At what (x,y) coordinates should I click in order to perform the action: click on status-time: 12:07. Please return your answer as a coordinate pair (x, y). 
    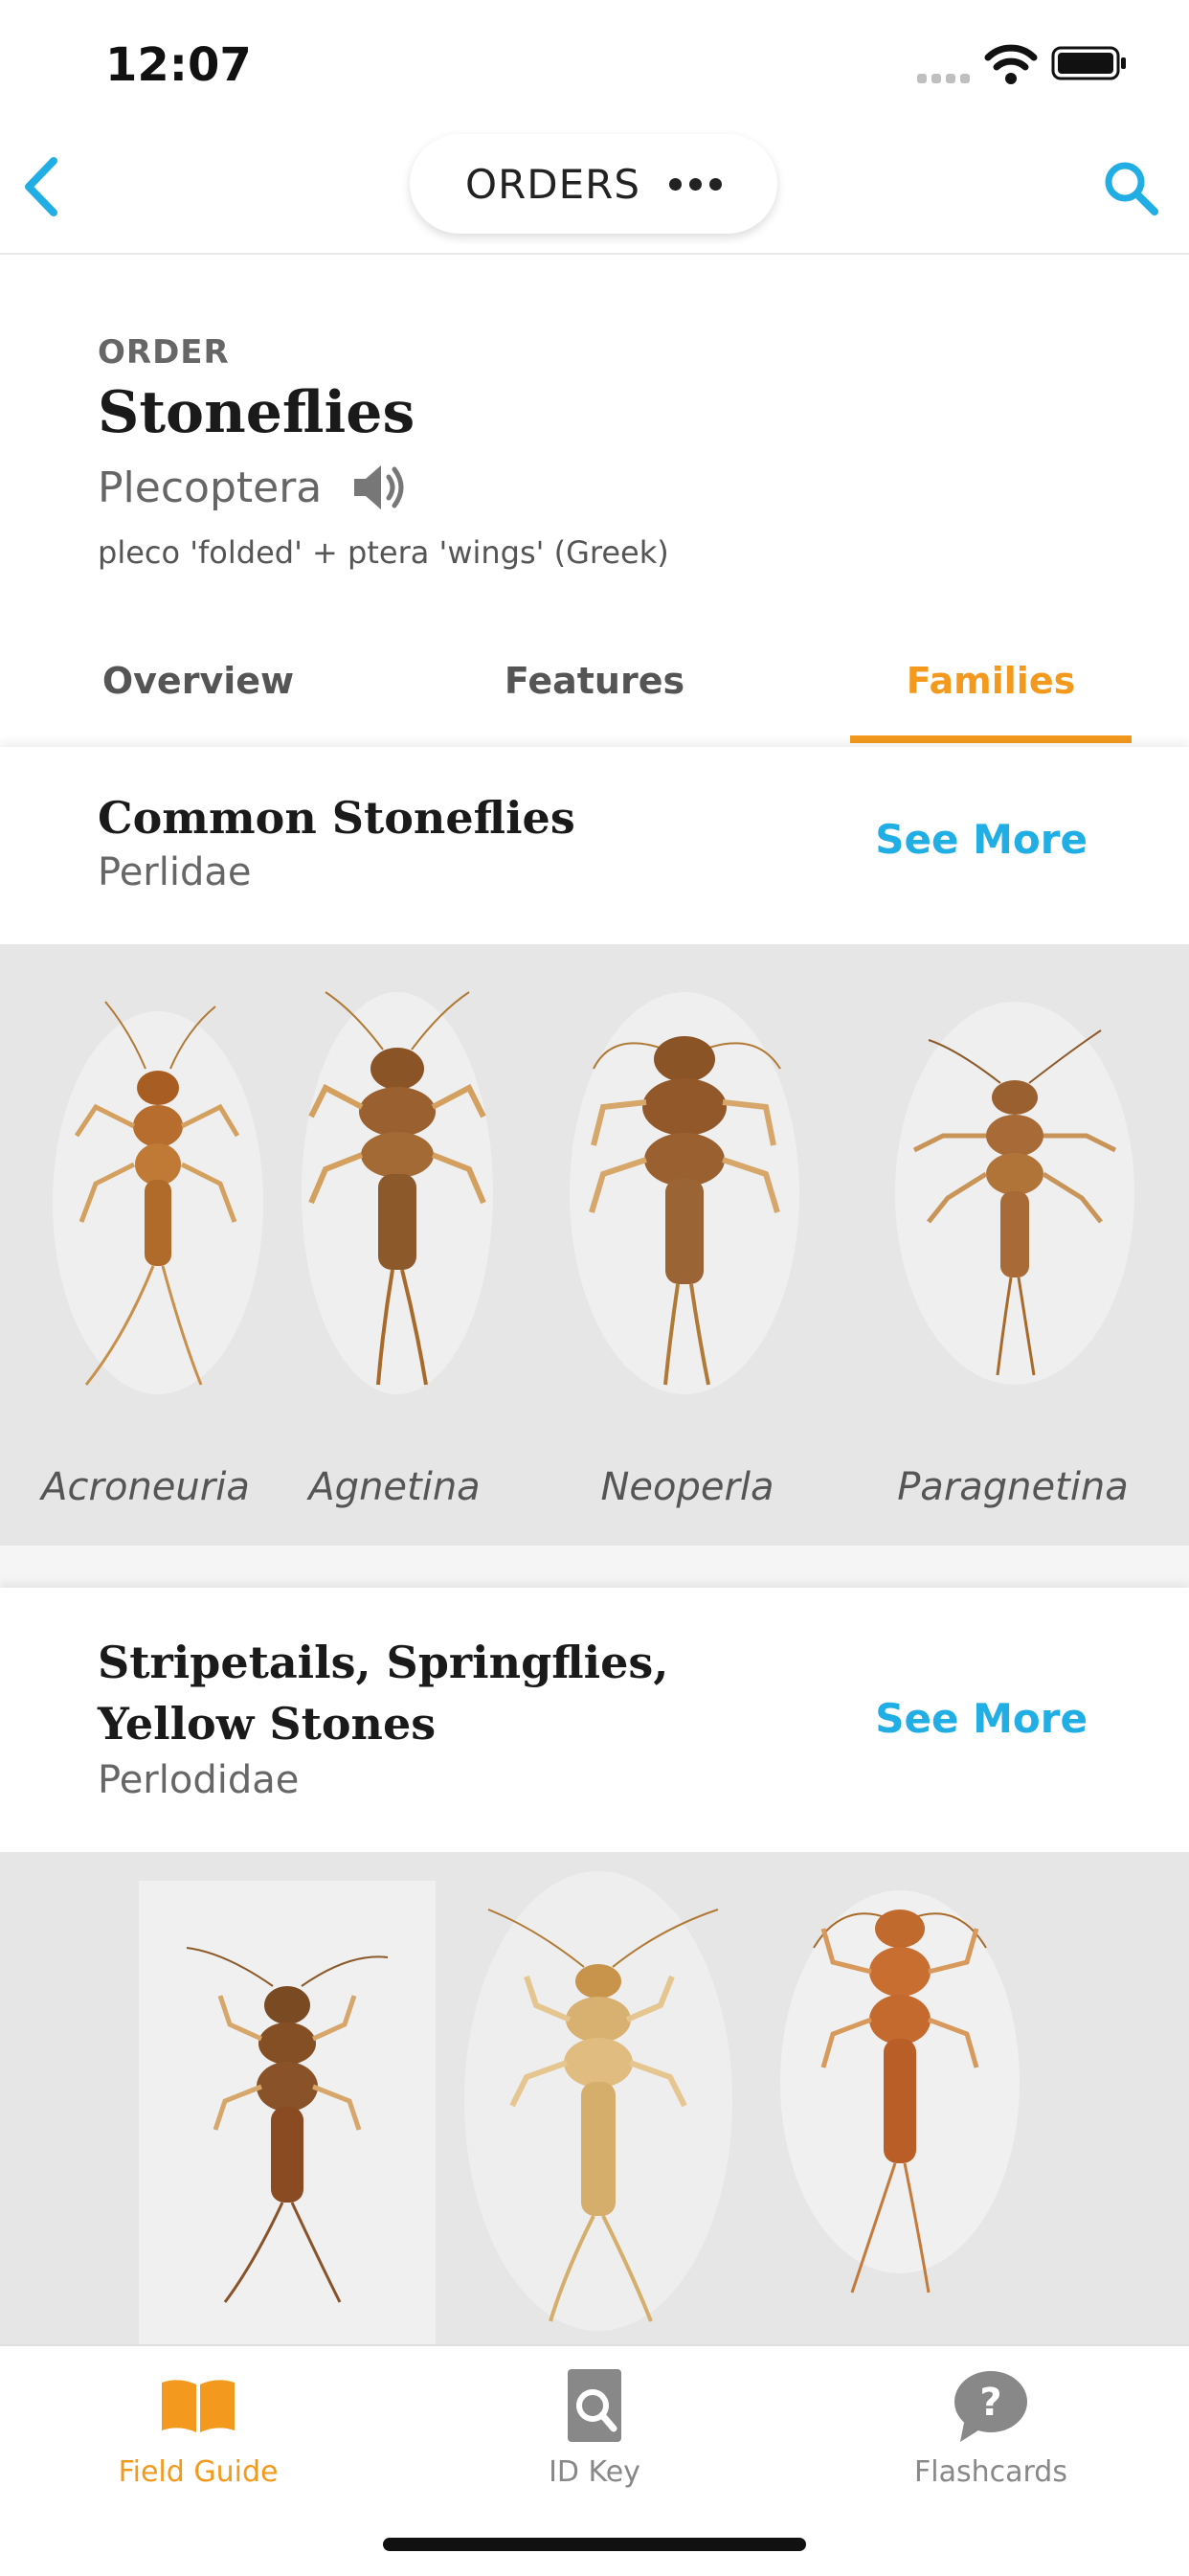
    Looking at the image, I should click on (178, 65).